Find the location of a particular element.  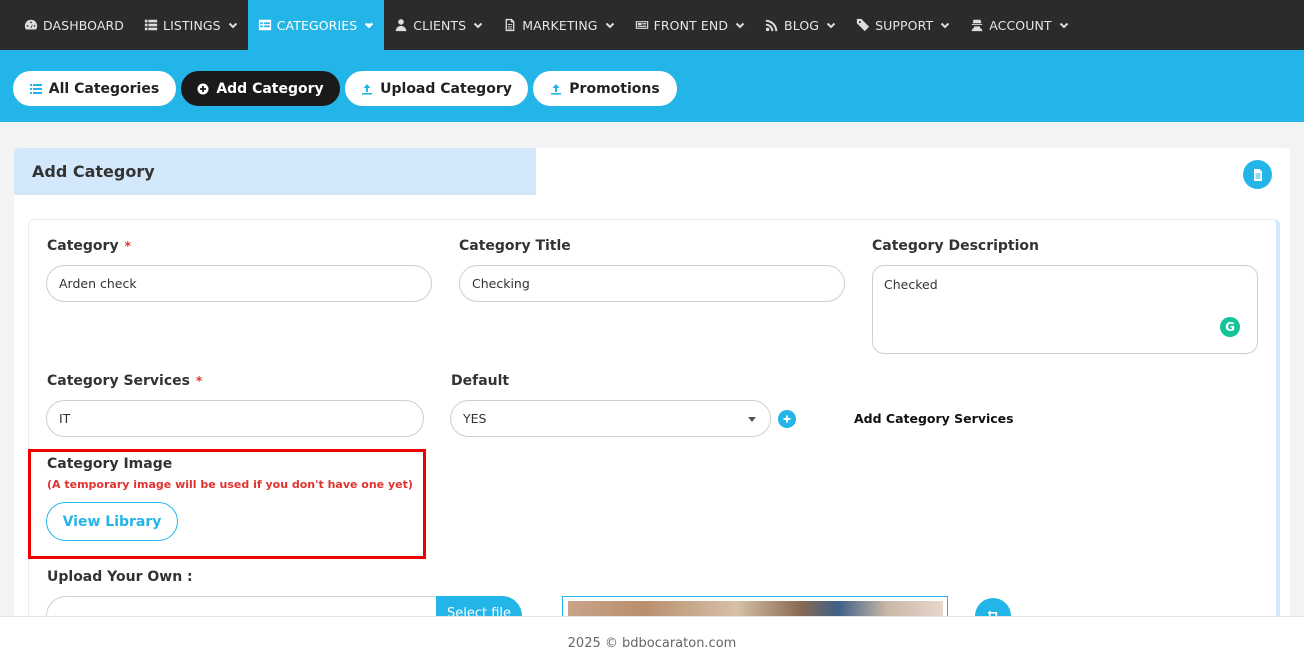

button-label: Upload Category is located at coordinates (446, 88).